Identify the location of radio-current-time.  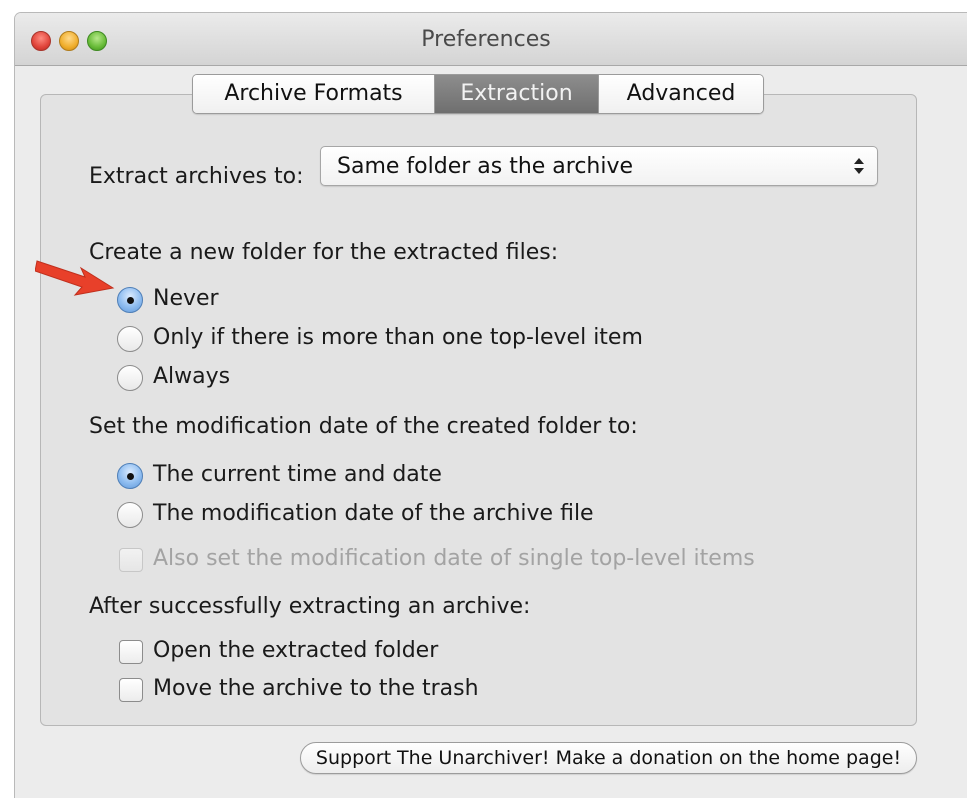
(130, 476).